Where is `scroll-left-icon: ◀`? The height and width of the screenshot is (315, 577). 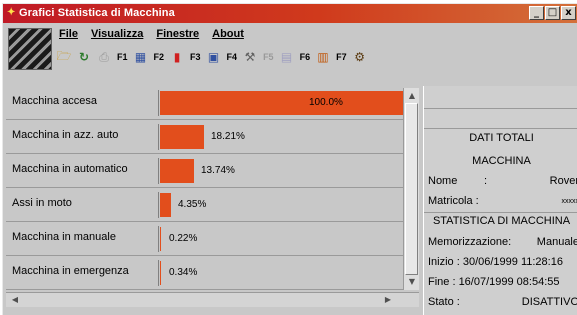 scroll-left-icon: ◀ is located at coordinates (15, 300).